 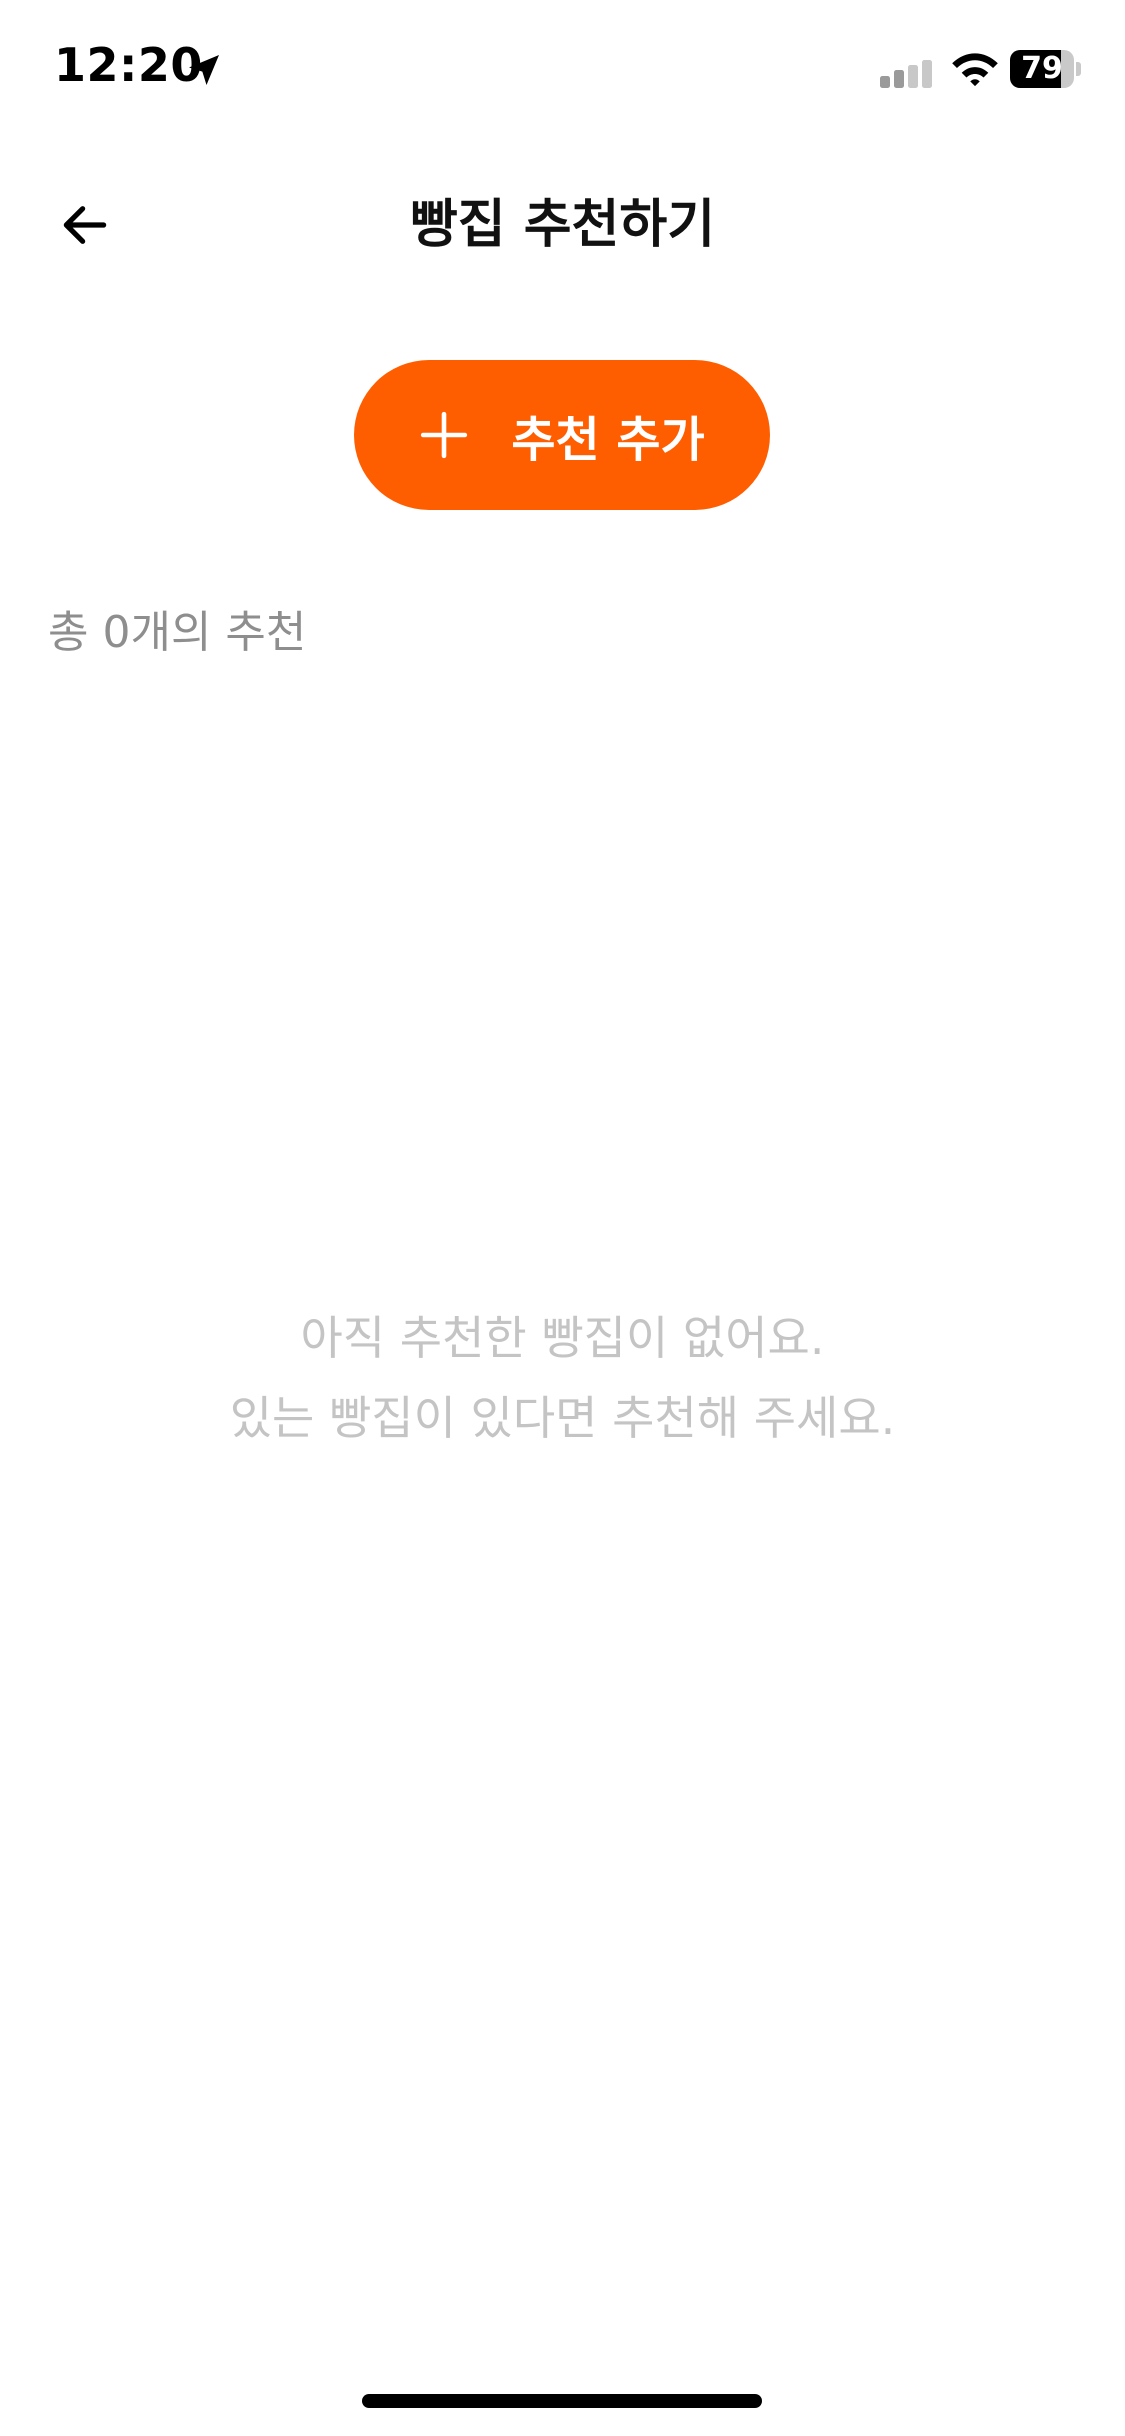 What do you see at coordinates (975, 70) in the screenshot?
I see `wifi-icon` at bounding box center [975, 70].